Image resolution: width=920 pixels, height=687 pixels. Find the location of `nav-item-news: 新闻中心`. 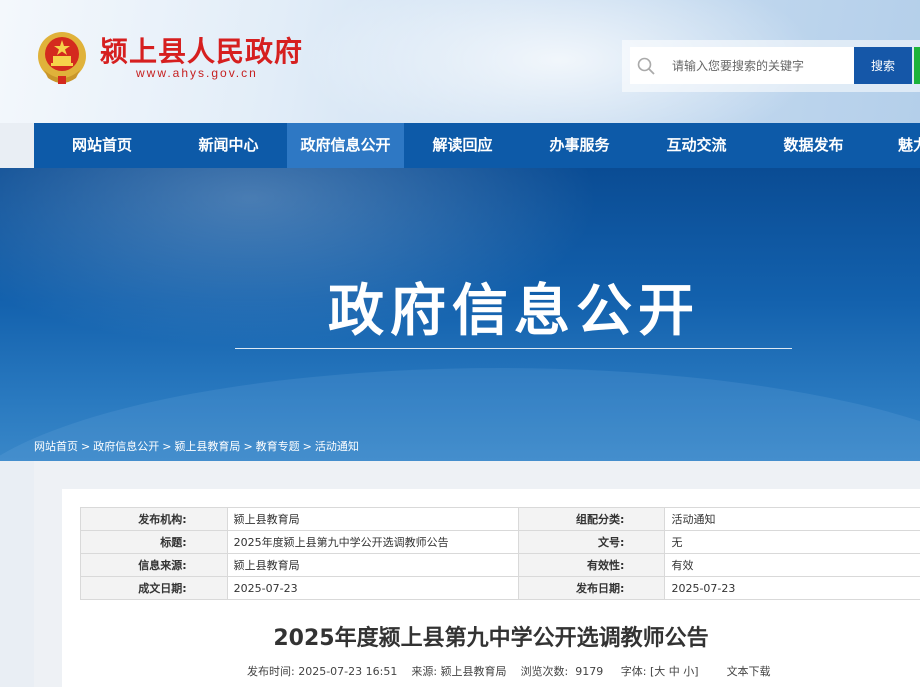

nav-item-news: 新闻中心 is located at coordinates (228, 145).